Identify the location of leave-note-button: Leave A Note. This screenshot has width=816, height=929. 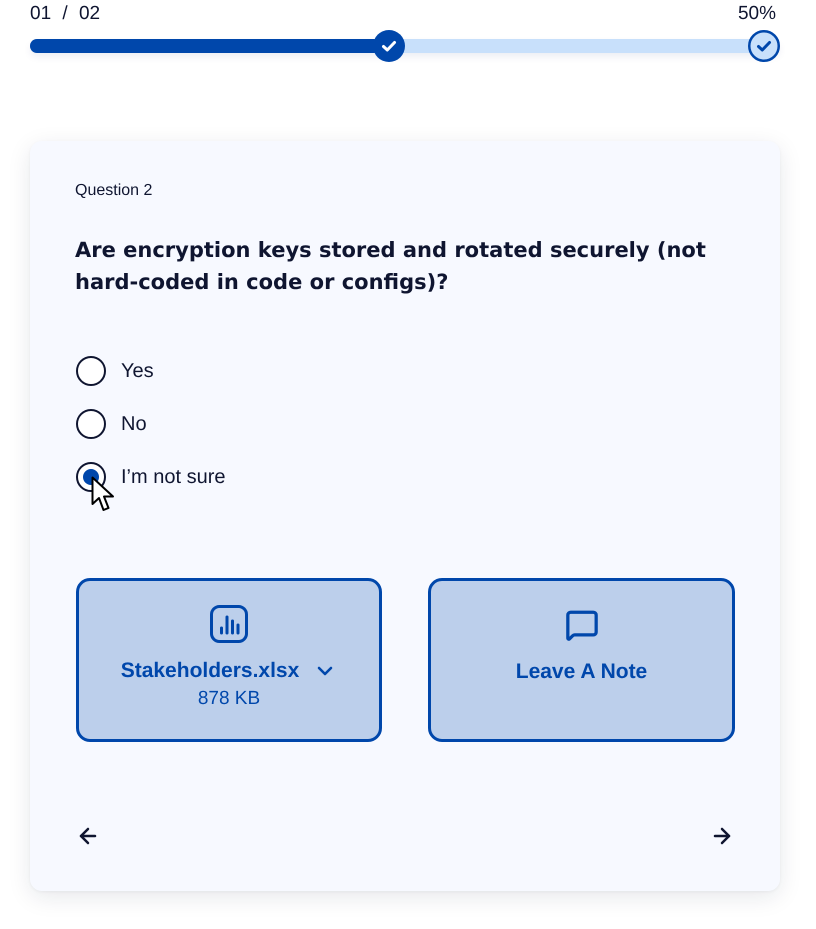
(581, 660).